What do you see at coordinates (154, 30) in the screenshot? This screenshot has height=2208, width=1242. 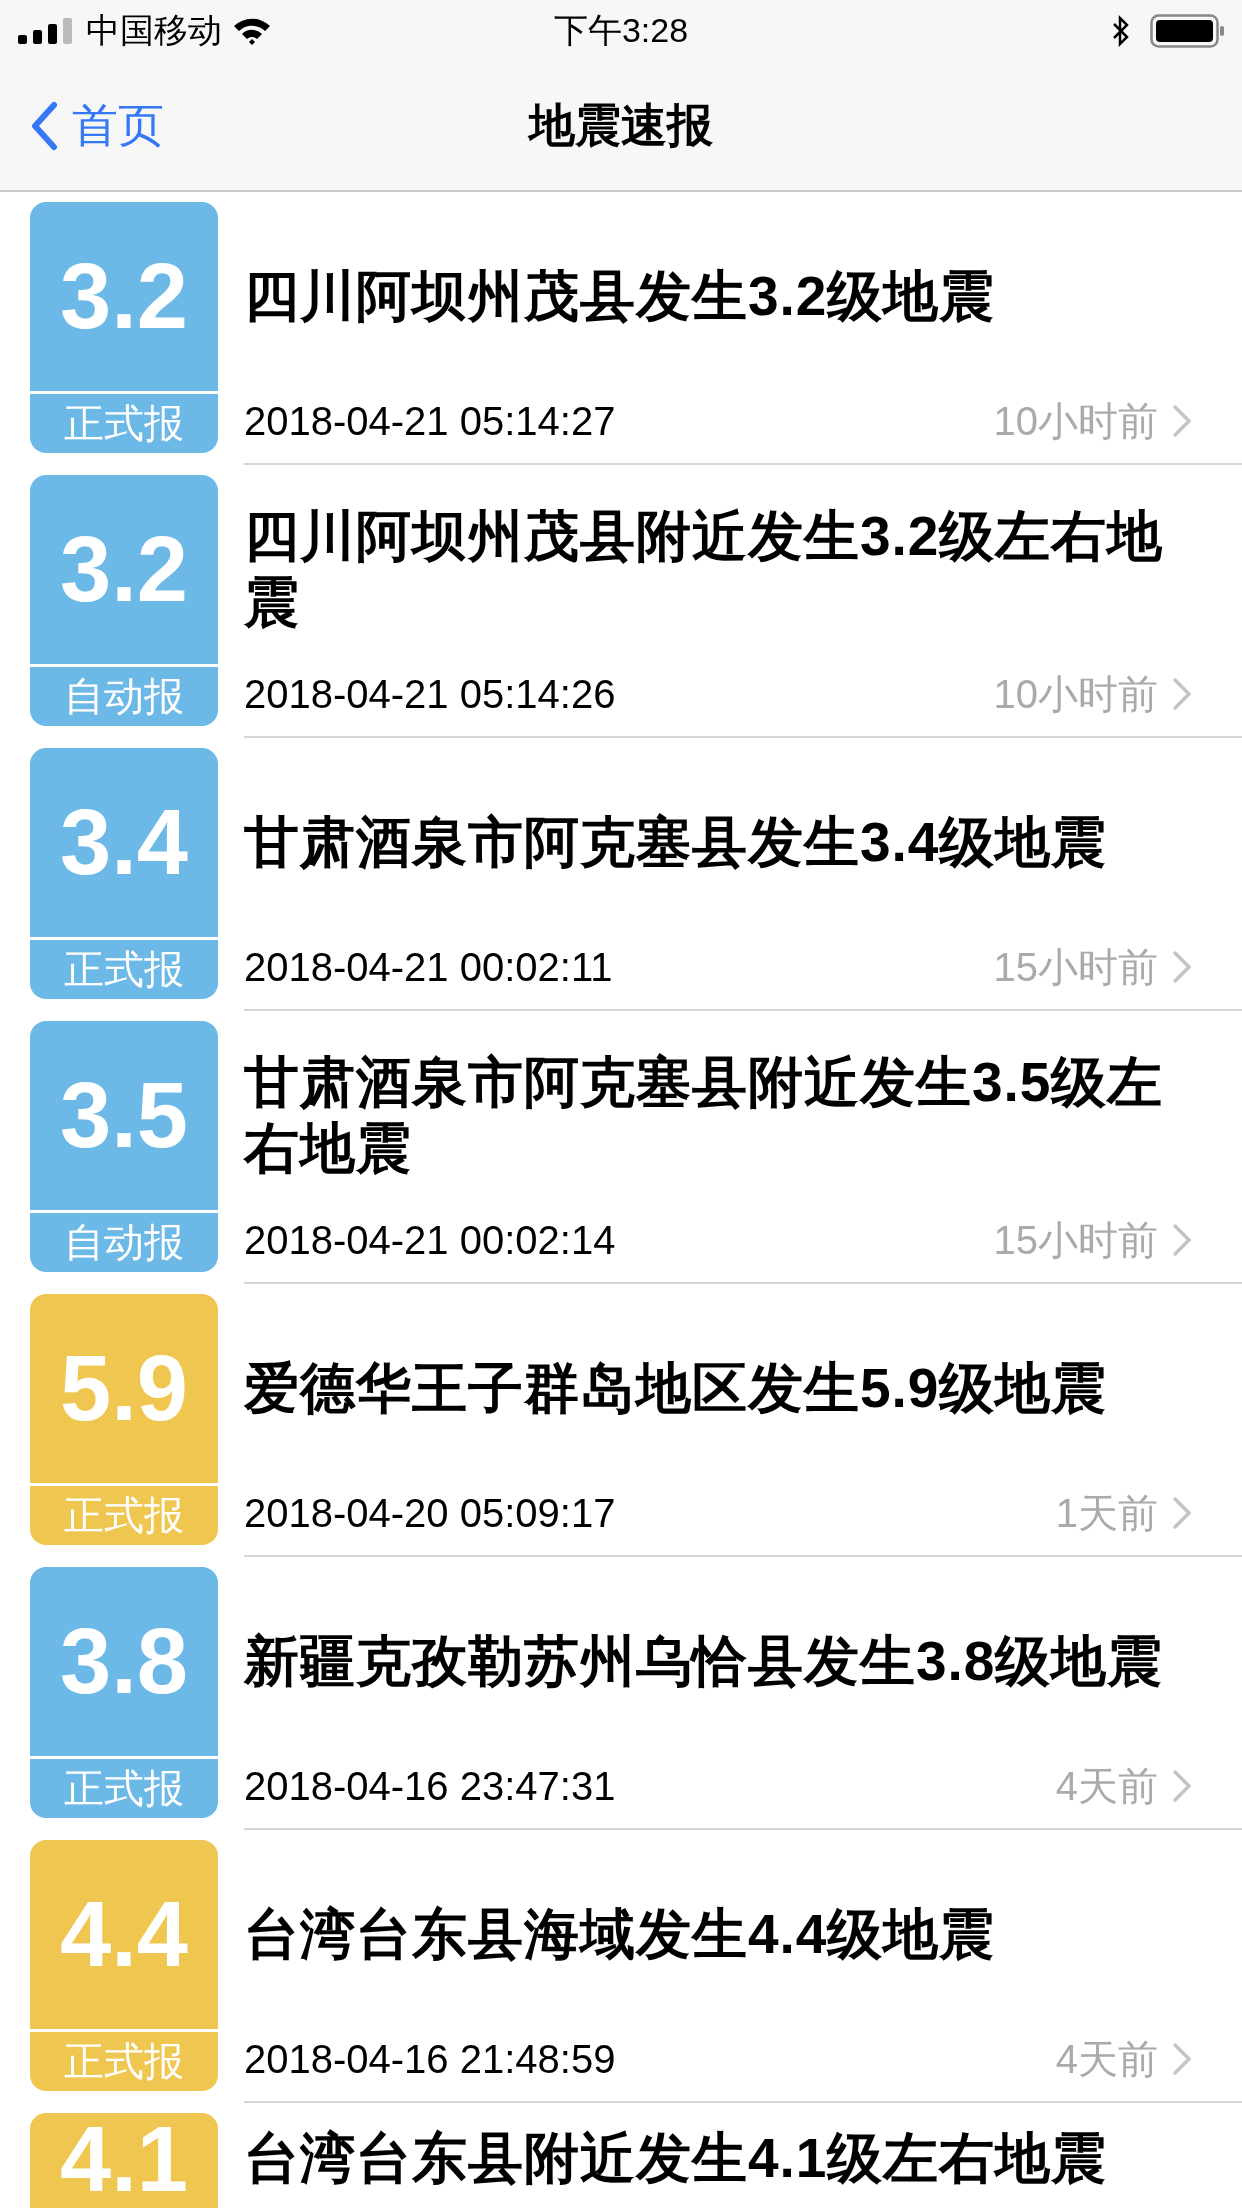 I see `carrier-name: 中国移动` at bounding box center [154, 30].